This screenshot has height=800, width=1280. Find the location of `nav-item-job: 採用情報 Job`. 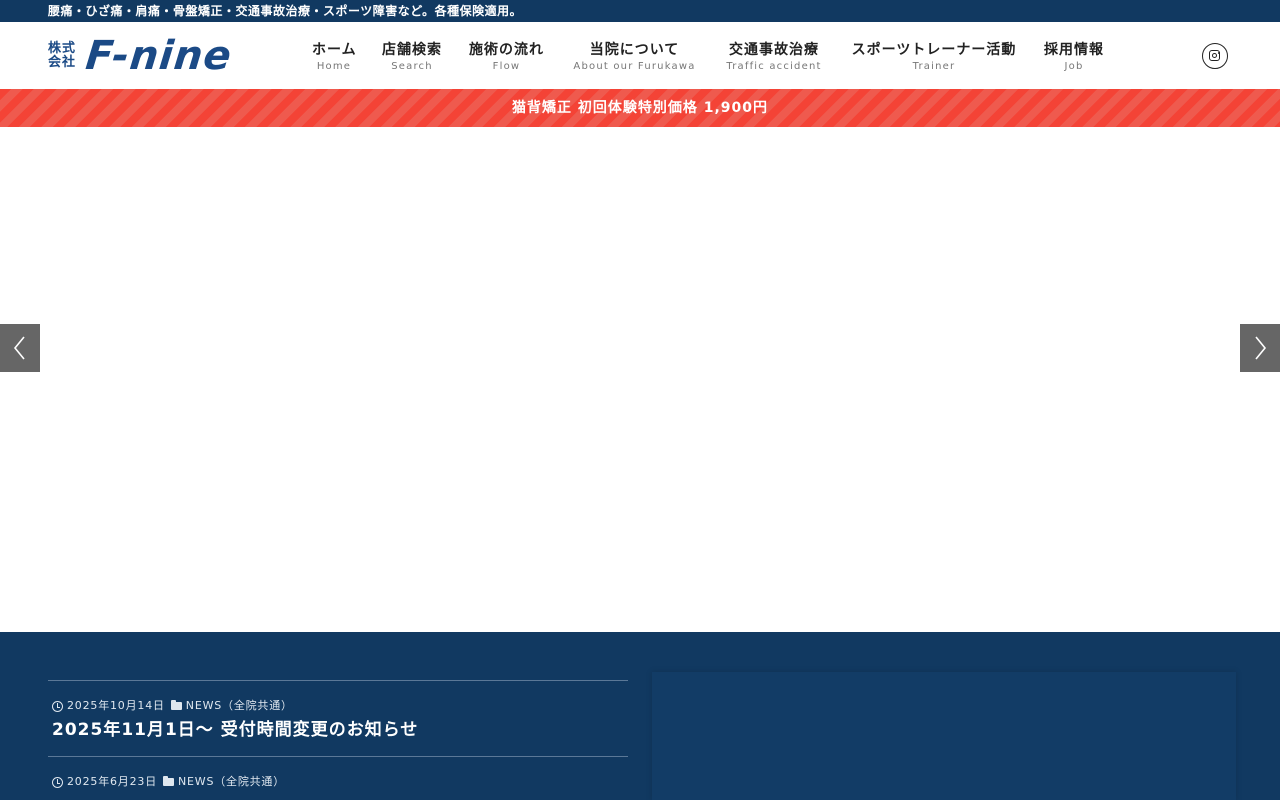

nav-item-job: 採用情報 Job is located at coordinates (1074, 57).